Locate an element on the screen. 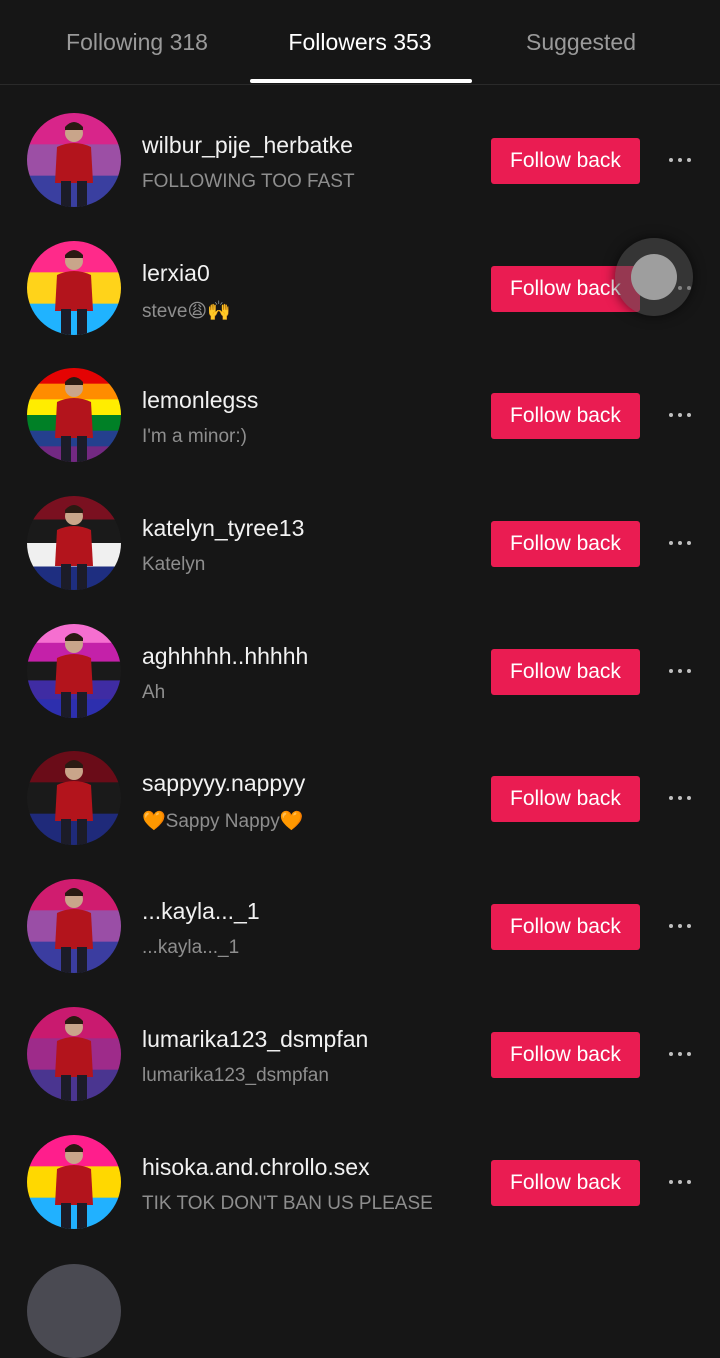 This screenshot has width=720, height=1358. user-bio: steve😩🙌 is located at coordinates (186, 311).